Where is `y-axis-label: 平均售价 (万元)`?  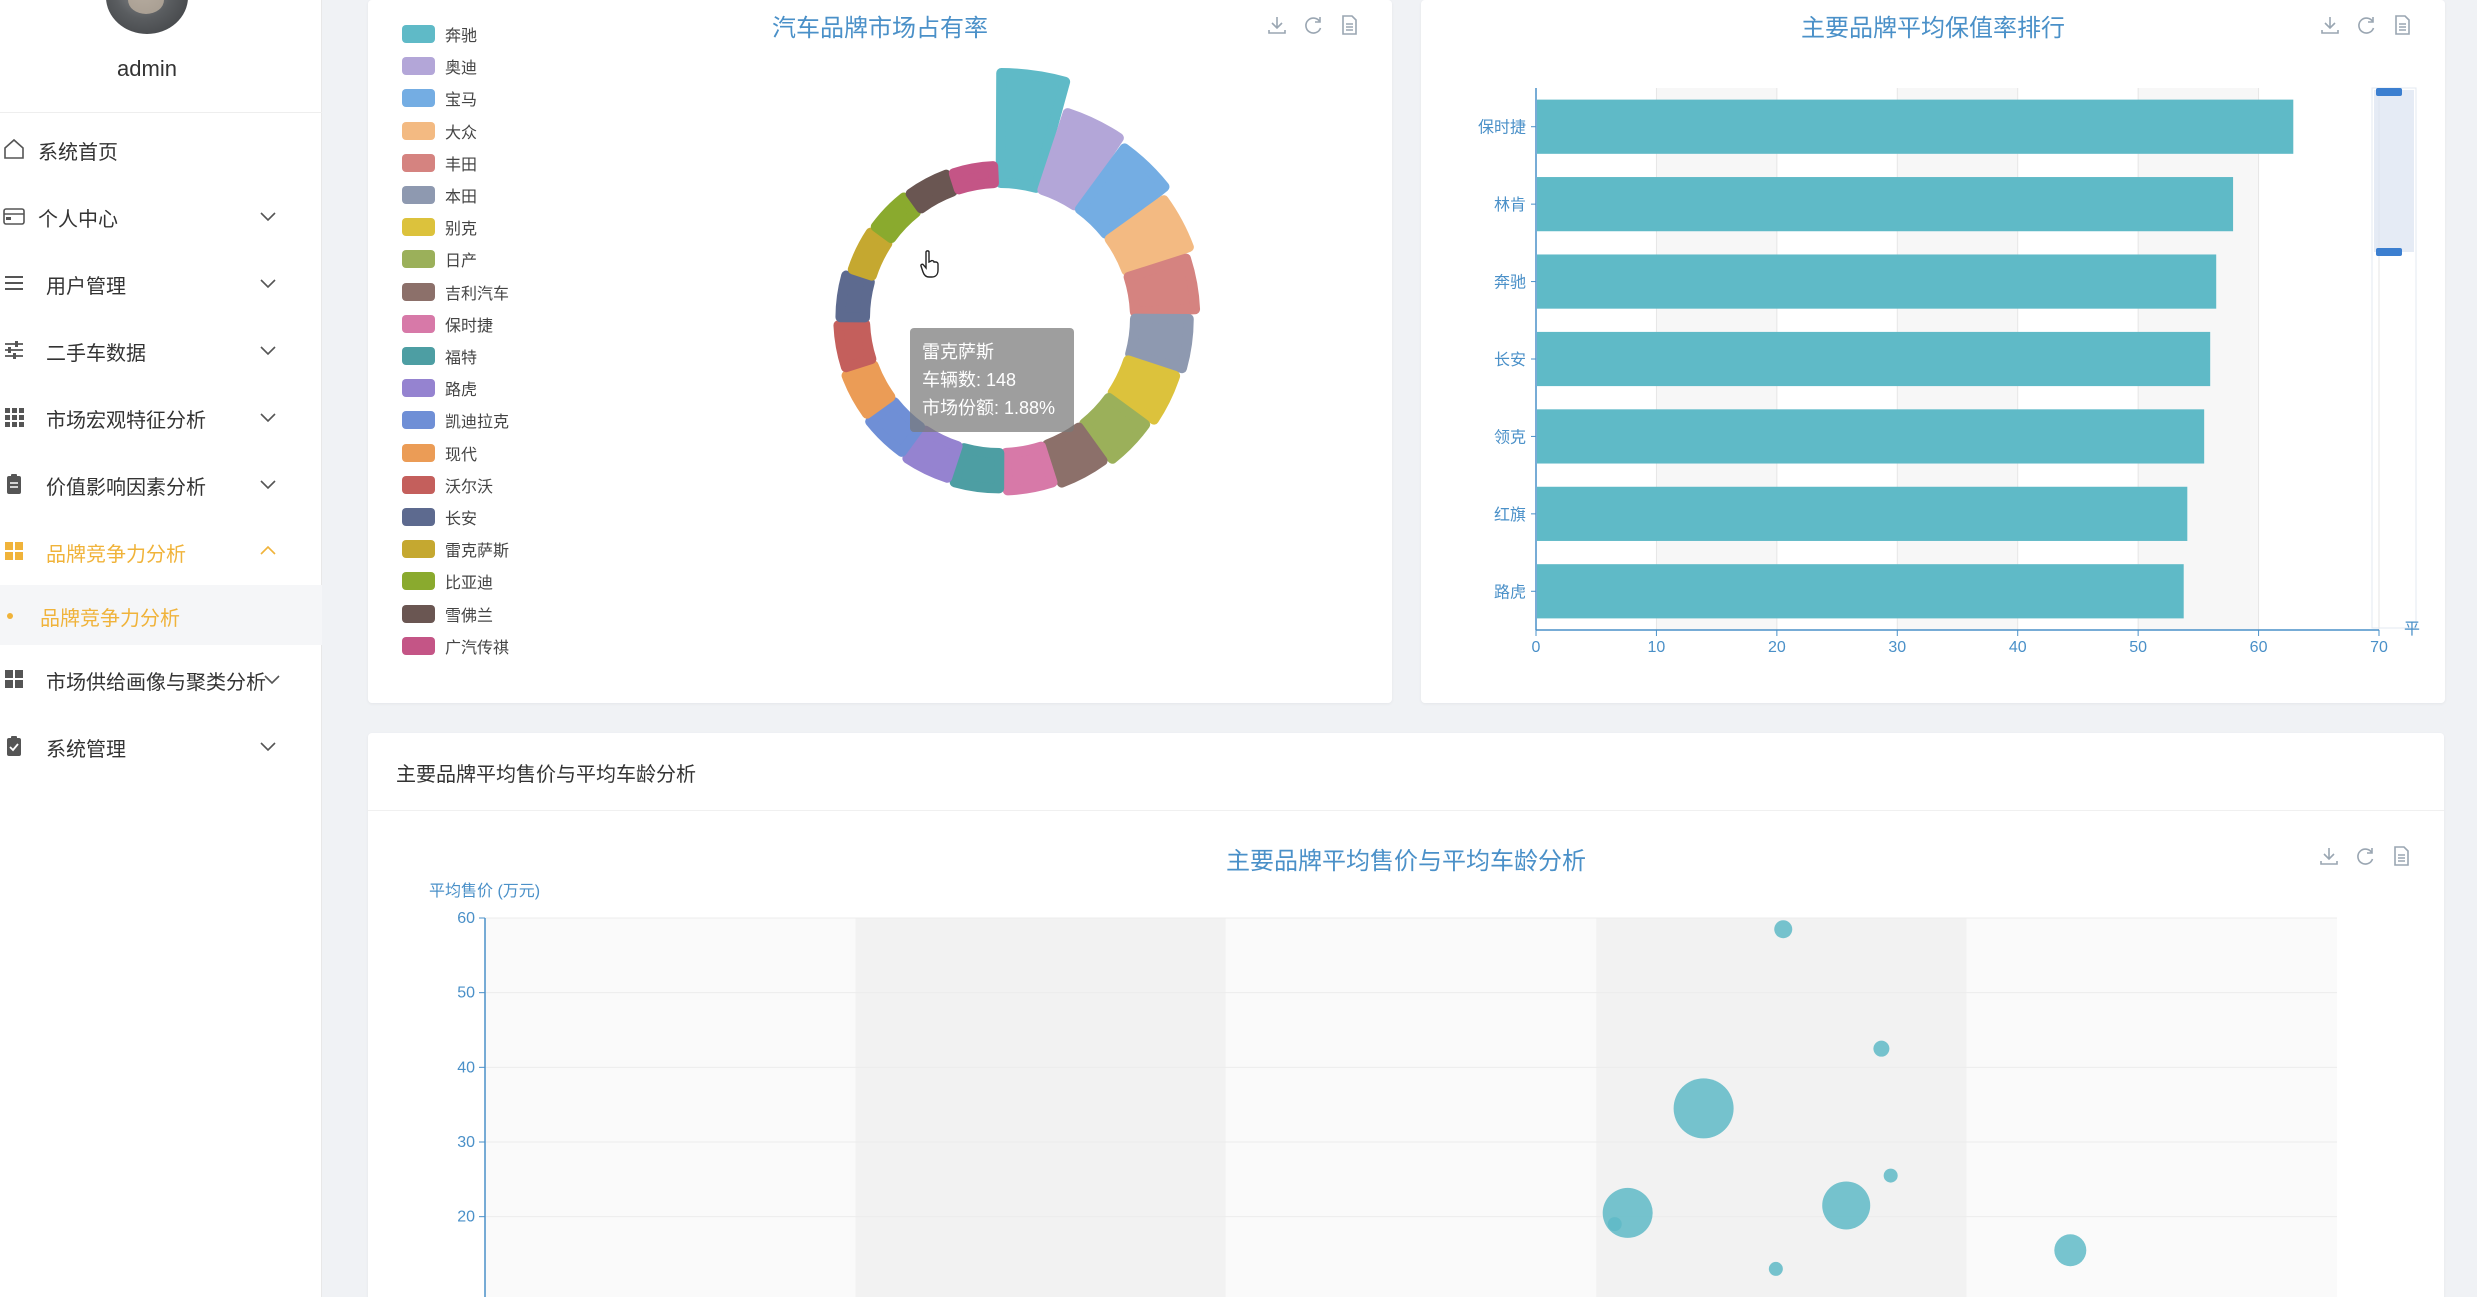
y-axis-label: 平均售价 (万元) is located at coordinates (484, 891).